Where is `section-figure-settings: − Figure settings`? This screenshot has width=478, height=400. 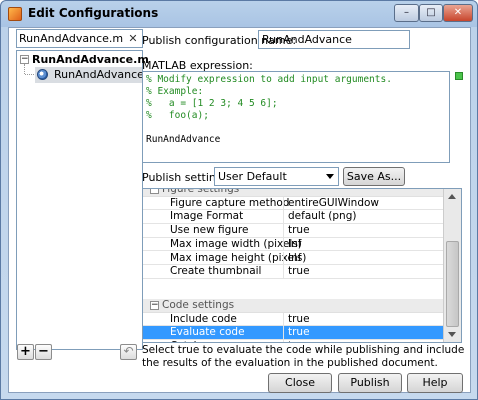 section-figure-settings: − Figure settings is located at coordinates (293, 192).